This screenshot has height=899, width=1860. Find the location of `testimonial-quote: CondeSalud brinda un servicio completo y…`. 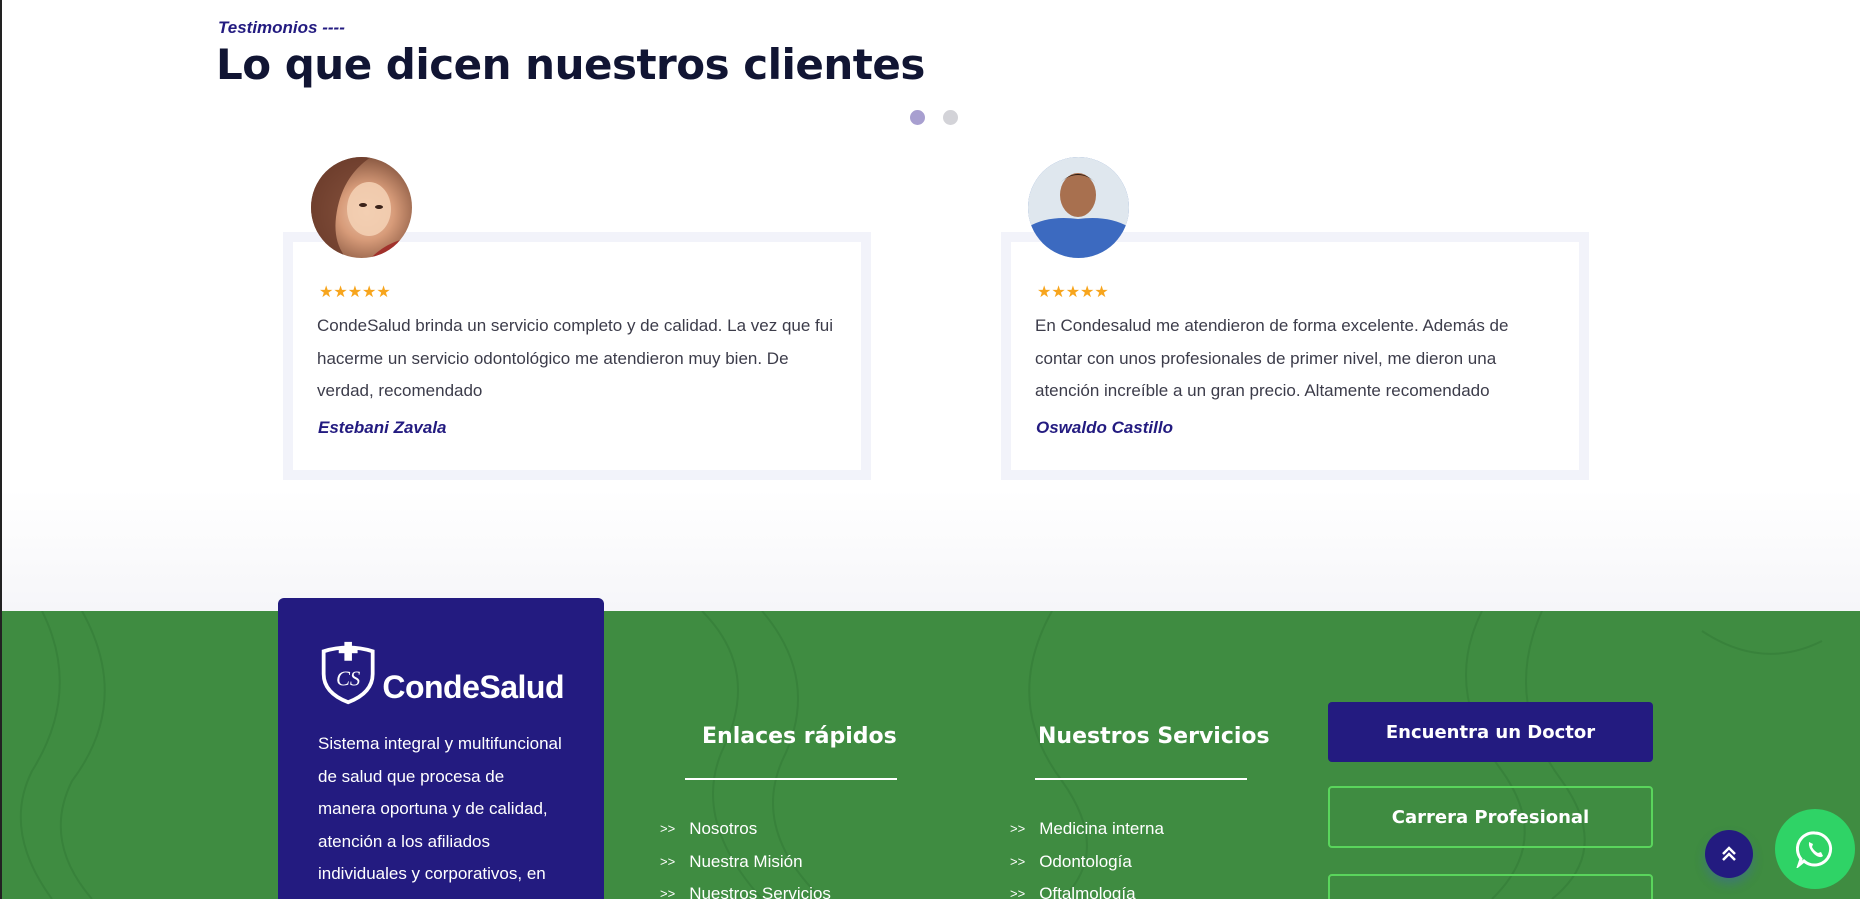

testimonial-quote: CondeSalud brinda un servicio completo y… is located at coordinates (575, 358).